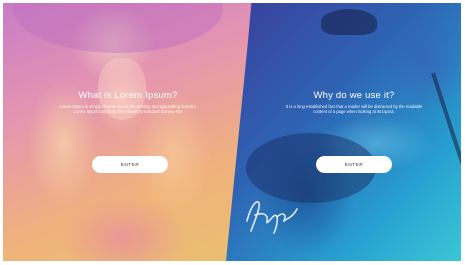  Describe the element at coordinates (130, 164) in the screenshot. I see `left-enter-button: ENTER` at that location.